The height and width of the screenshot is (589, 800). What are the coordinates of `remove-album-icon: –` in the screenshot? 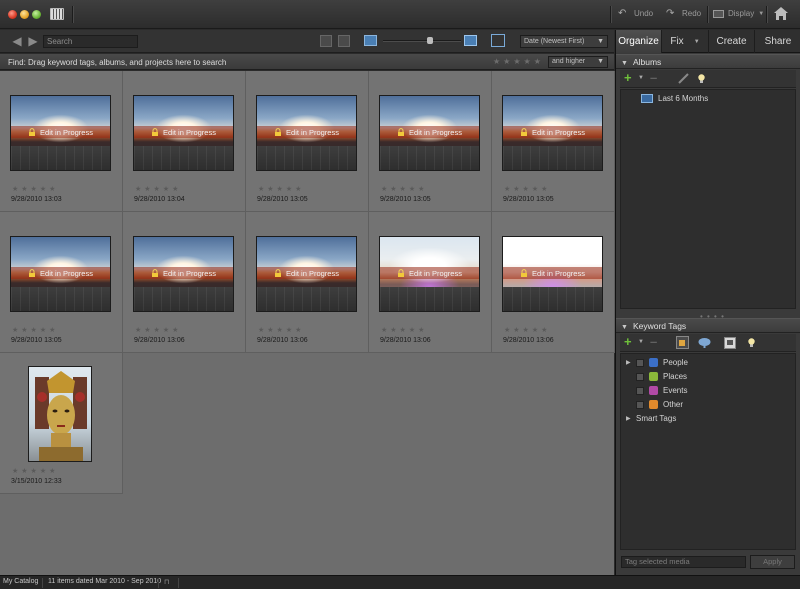 It's located at (654, 77).